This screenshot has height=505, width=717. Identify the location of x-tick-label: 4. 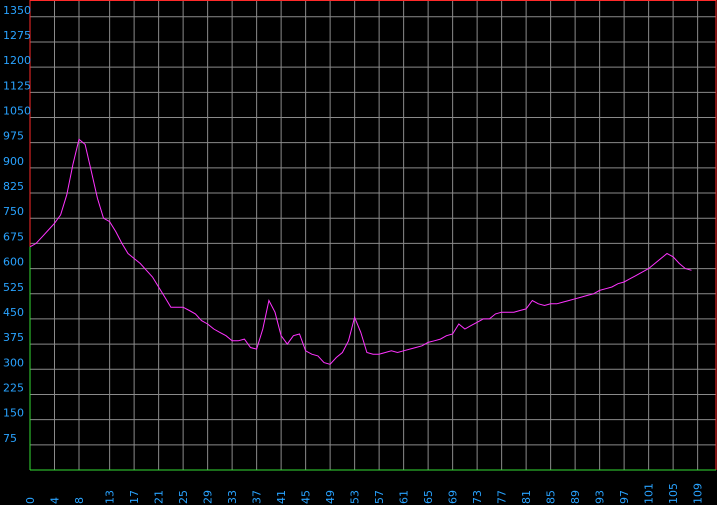
(55, 500).